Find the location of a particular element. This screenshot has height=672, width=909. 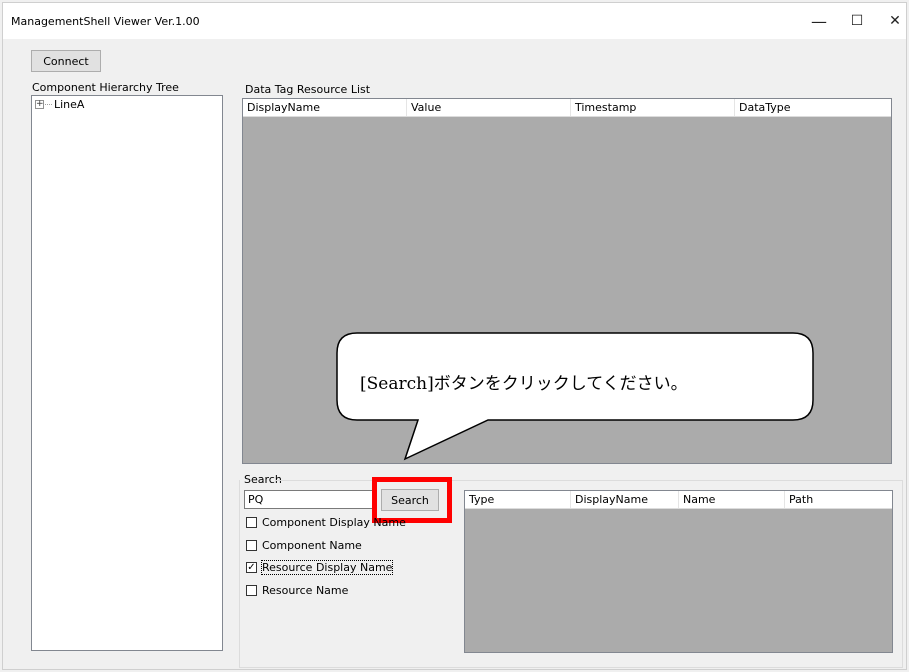

search-group-divider is located at coordinates (589, 480).